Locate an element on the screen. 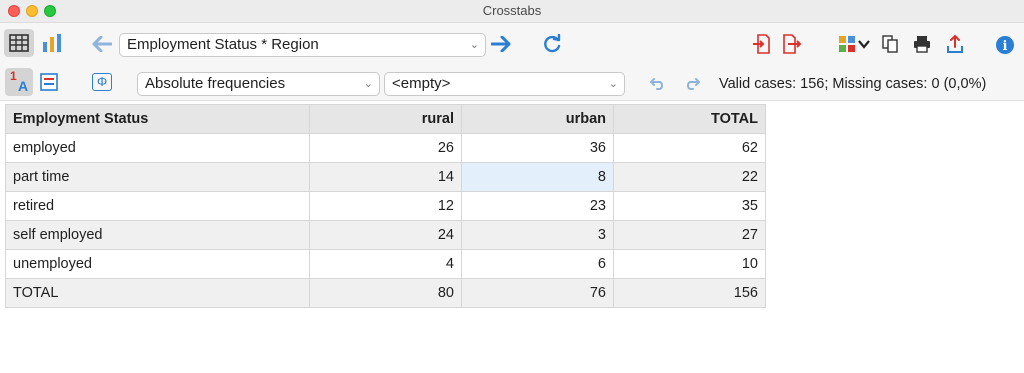  sort-icon-digit: 1 is located at coordinates (13, 76).